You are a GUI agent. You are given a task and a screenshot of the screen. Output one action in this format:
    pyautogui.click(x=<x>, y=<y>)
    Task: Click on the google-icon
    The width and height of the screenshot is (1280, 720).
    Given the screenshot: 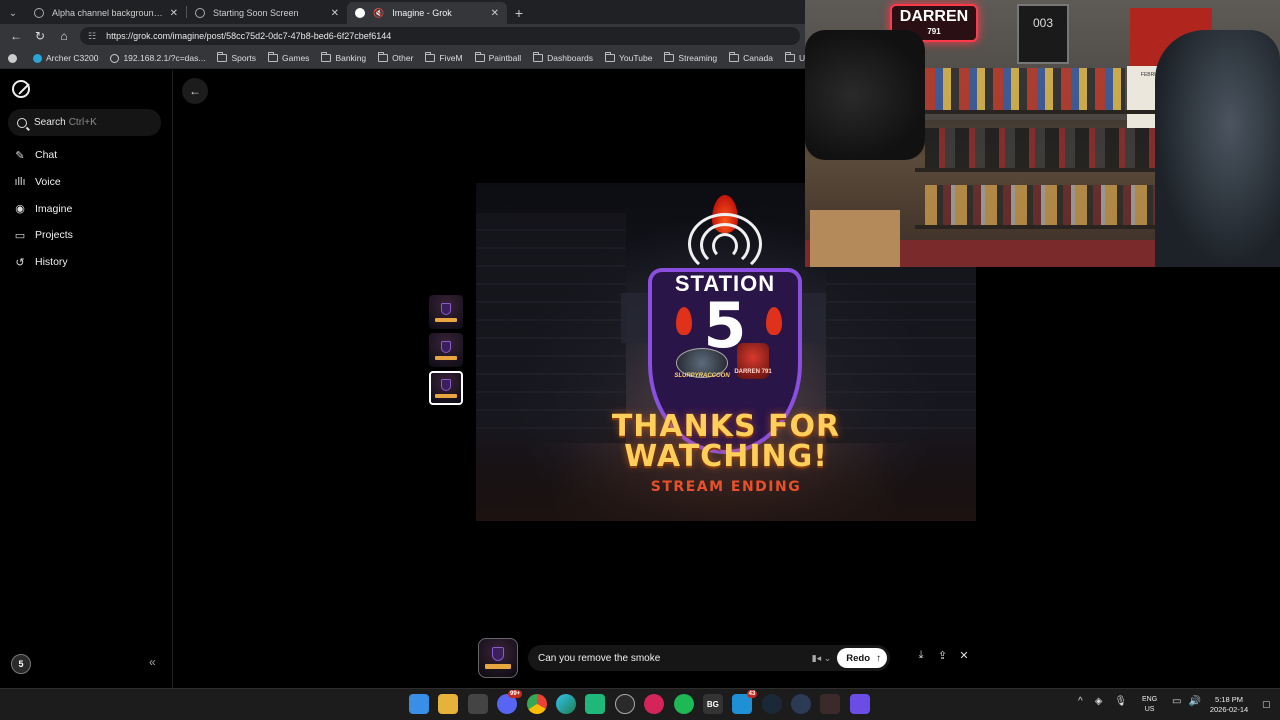 What is the action you would take?
    pyautogui.click(x=12, y=58)
    